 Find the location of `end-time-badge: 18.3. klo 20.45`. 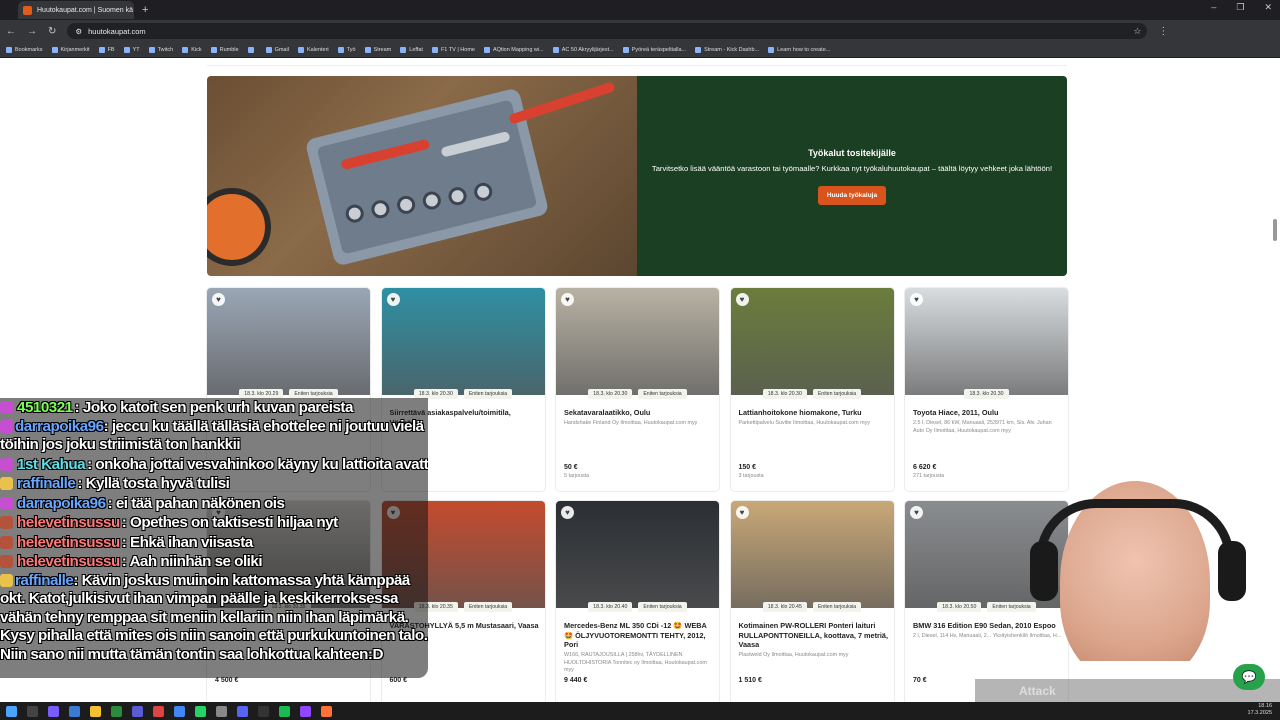

end-time-badge: 18.3. klo 20.45 is located at coordinates (784, 607).